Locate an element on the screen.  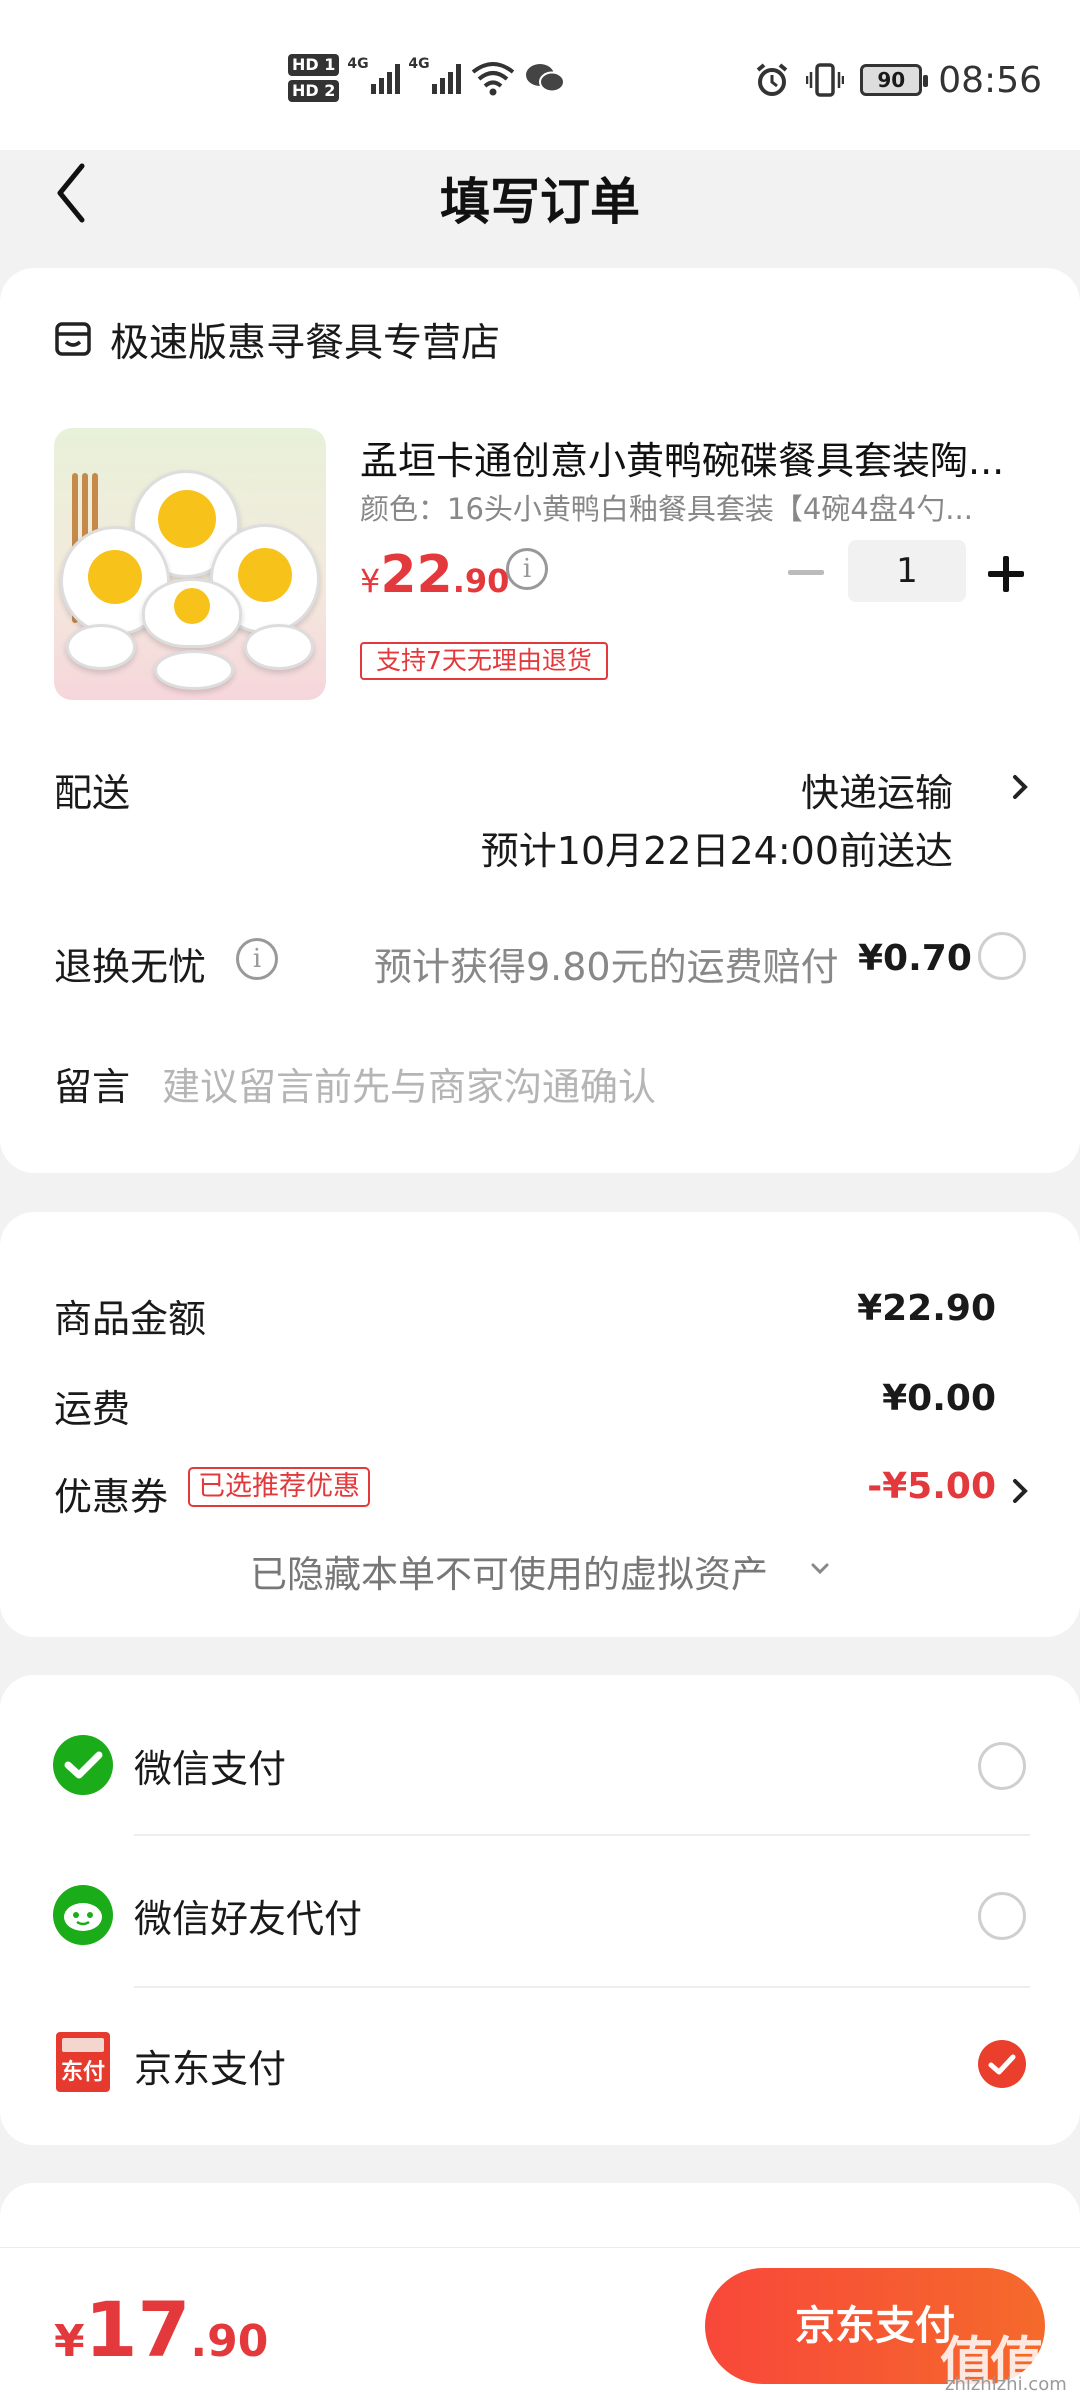
quantity-increase-button is located at coordinates (1006, 574).